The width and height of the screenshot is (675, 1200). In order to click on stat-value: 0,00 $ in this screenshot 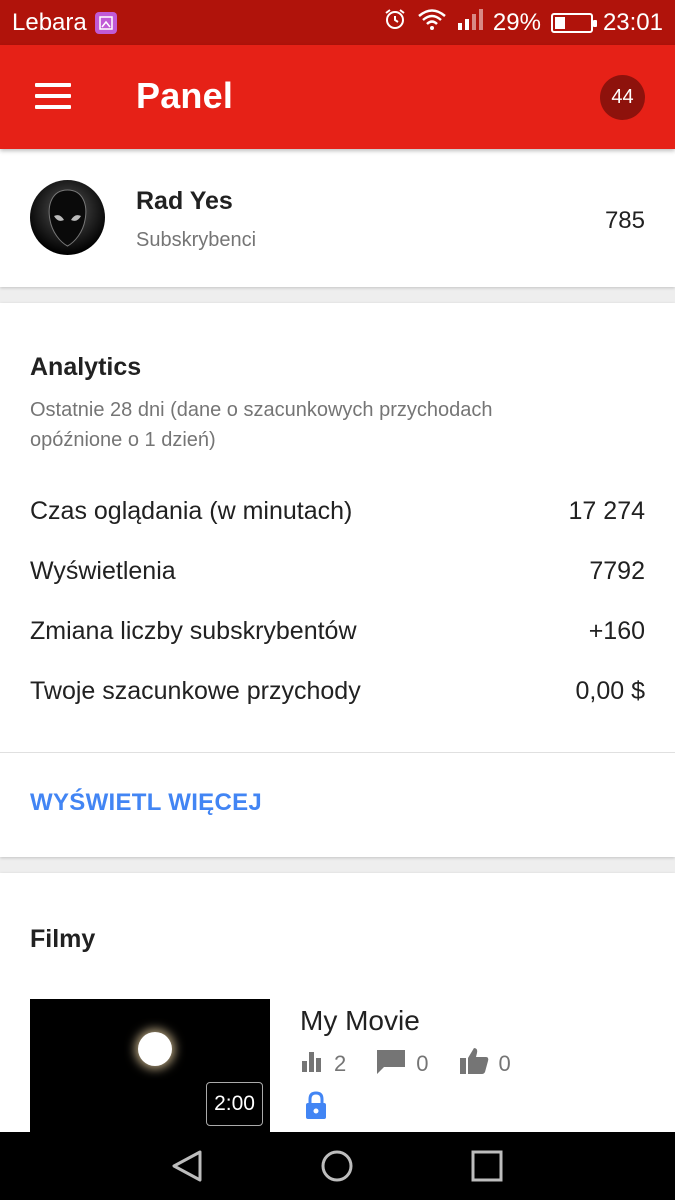, I will do `click(610, 690)`.